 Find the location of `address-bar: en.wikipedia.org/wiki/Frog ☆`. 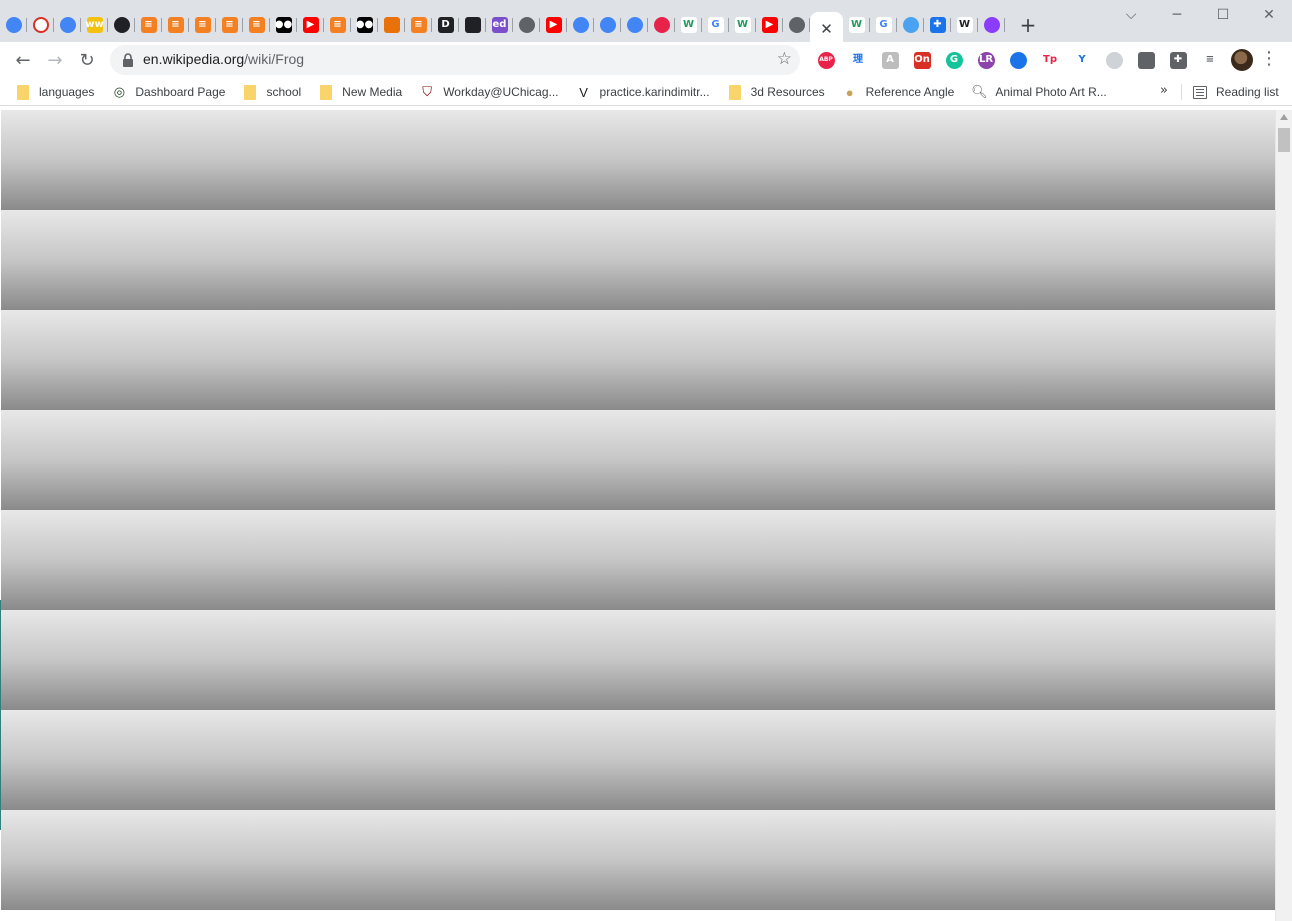

address-bar: en.wikipedia.org/wiki/Frog ☆ is located at coordinates (455, 60).